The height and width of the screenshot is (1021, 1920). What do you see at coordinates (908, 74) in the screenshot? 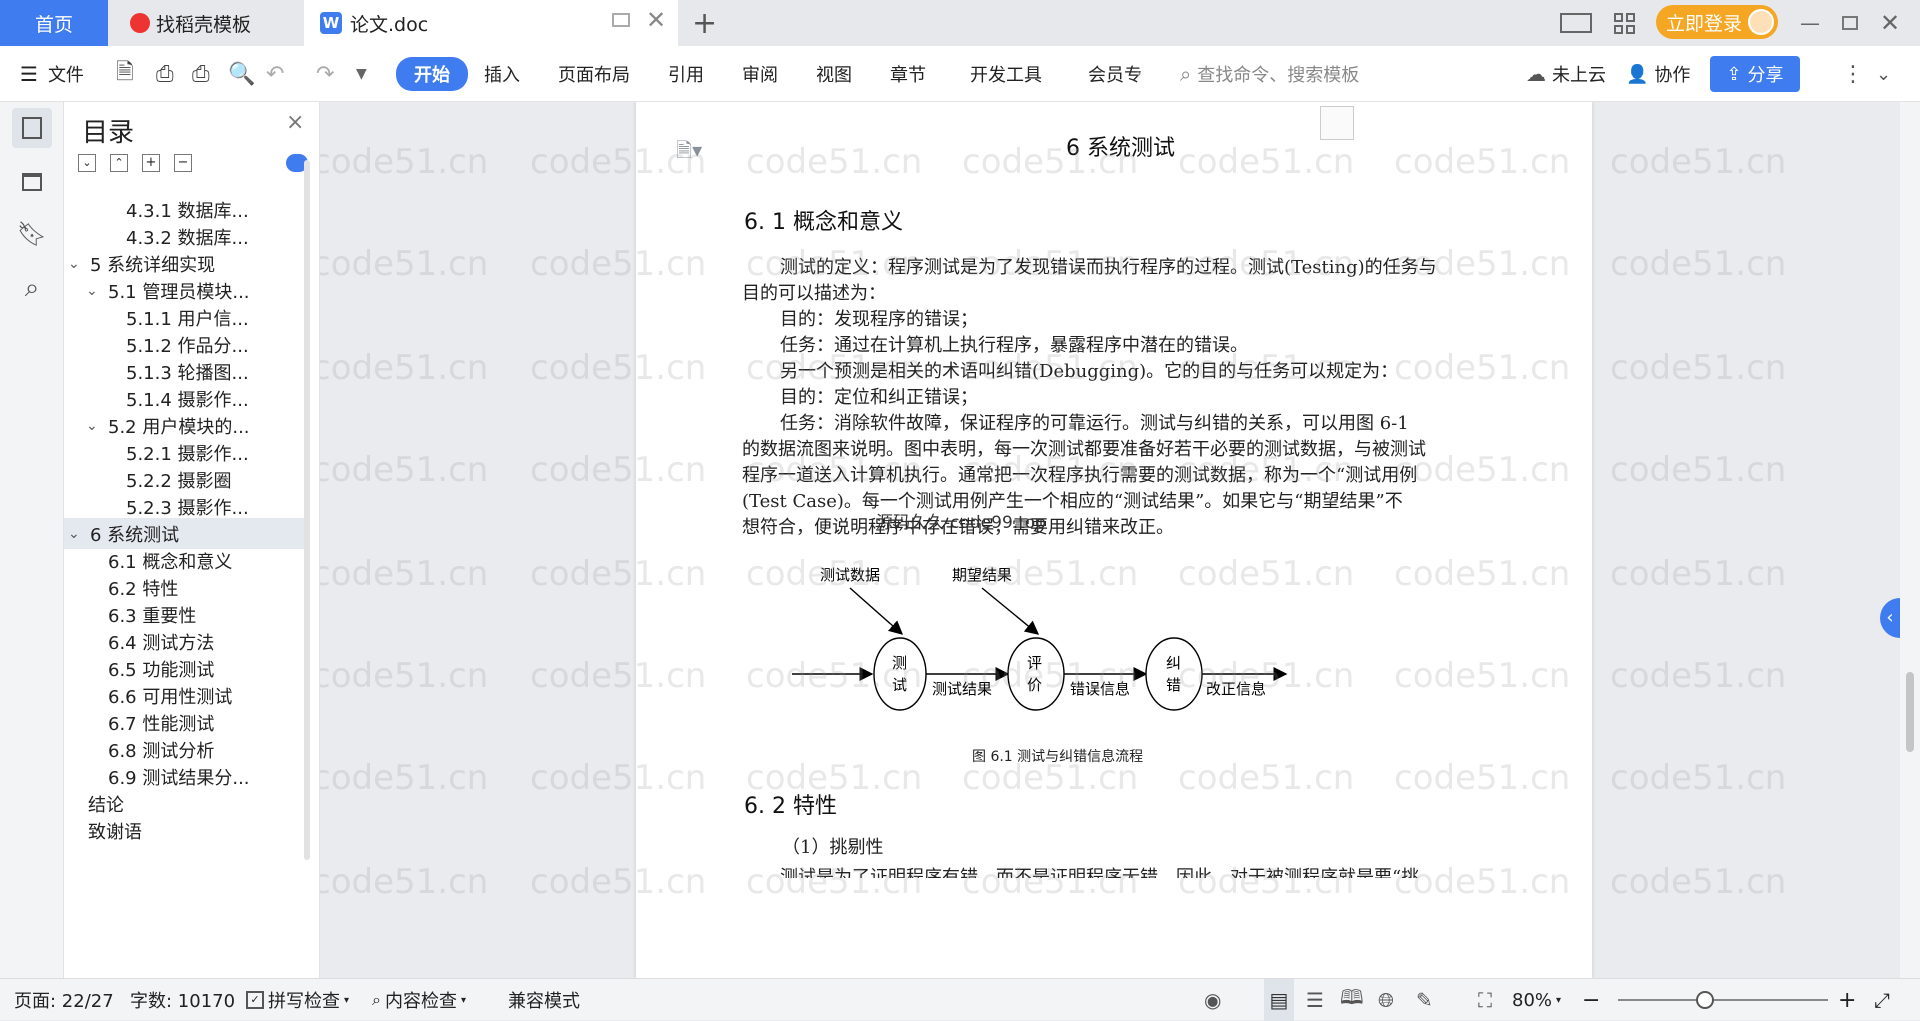
I see `ribbon-tab-chapter: 章节` at bounding box center [908, 74].